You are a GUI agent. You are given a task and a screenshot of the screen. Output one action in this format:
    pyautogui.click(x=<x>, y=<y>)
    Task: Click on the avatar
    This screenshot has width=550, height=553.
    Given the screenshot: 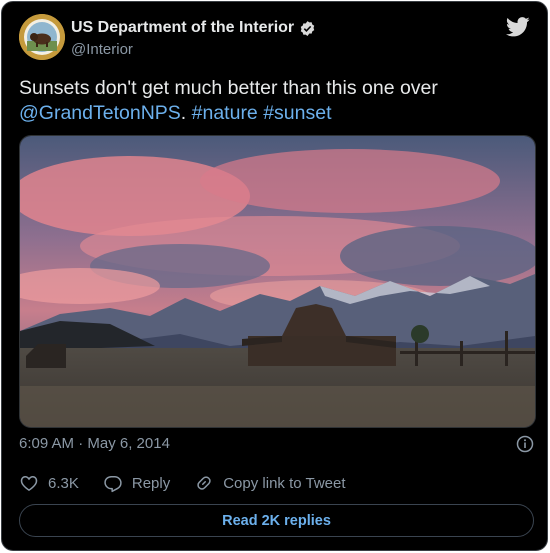 What is the action you would take?
    pyautogui.click(x=42, y=37)
    